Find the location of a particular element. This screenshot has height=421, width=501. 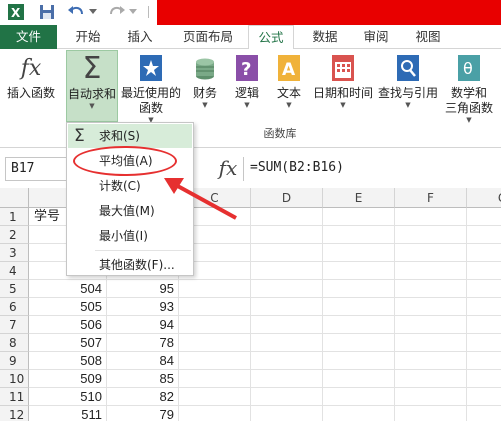

tab-view: 视图 is located at coordinates (428, 37).